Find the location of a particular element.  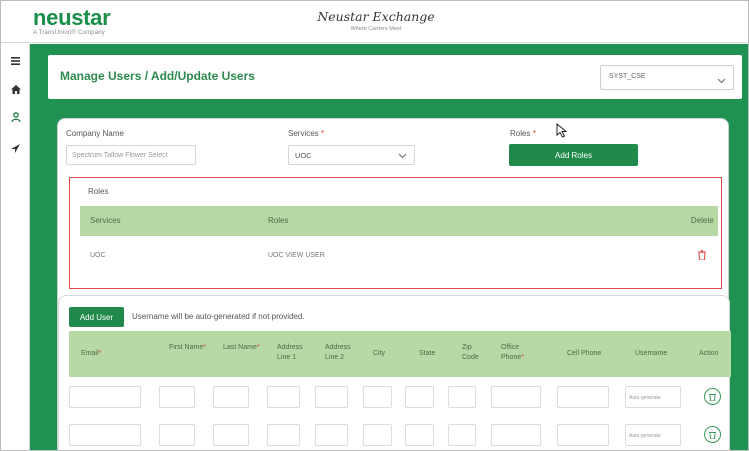

col-zip: Zip Code is located at coordinates (470, 352).